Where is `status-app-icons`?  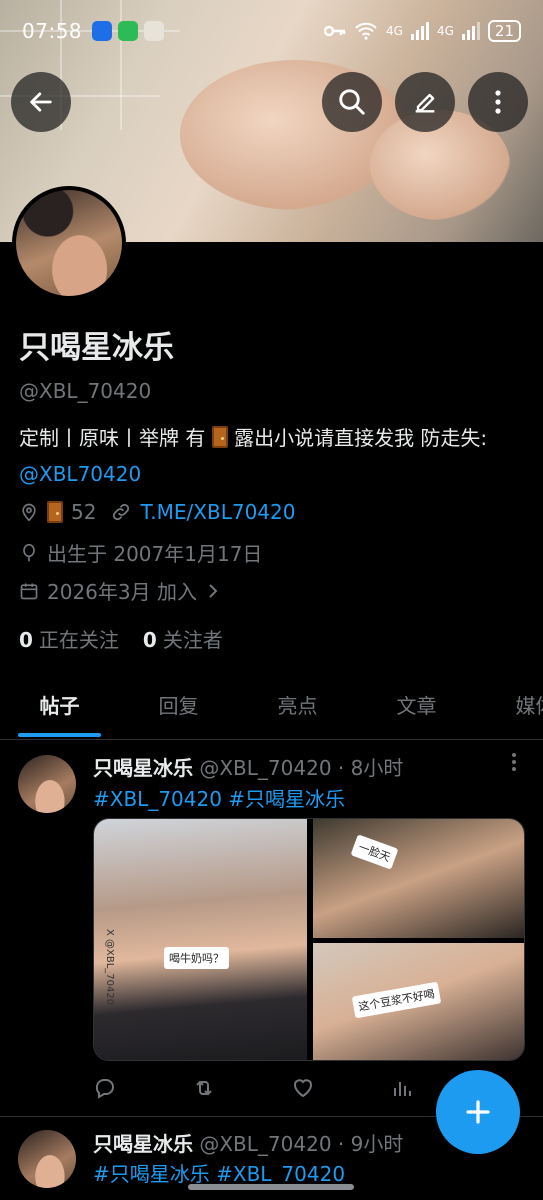 status-app-icons is located at coordinates (128, 31).